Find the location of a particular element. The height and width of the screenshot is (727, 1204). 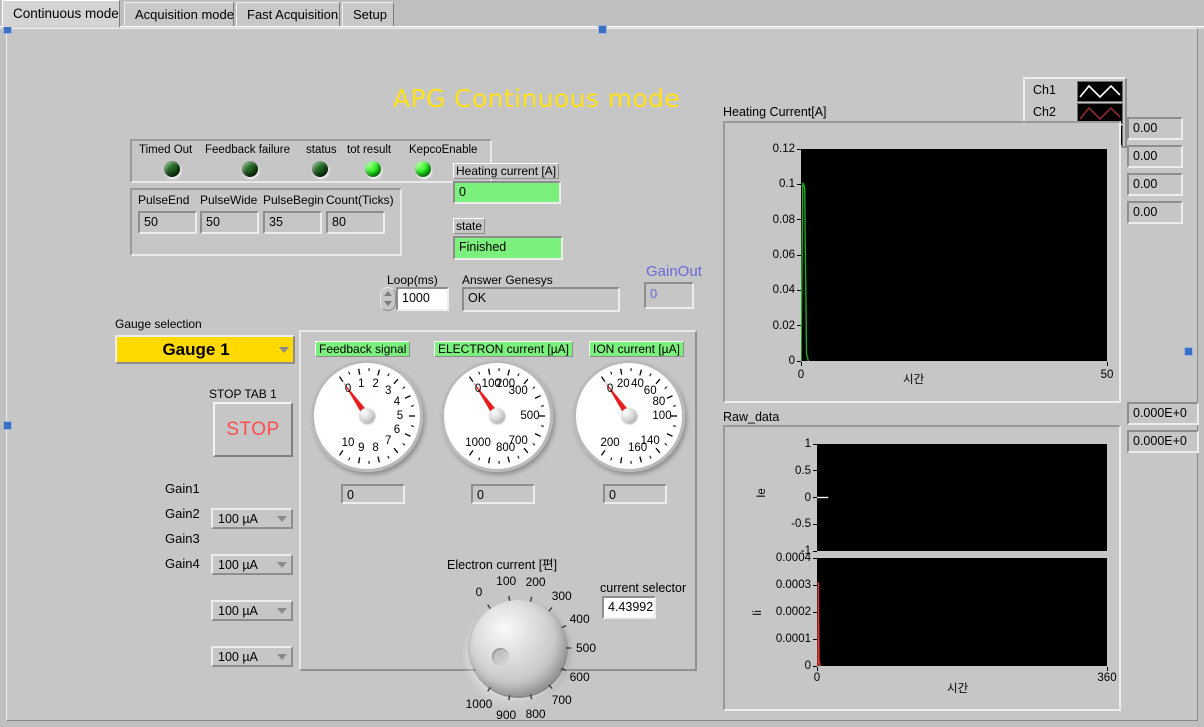

pulse-begin-field: 35 is located at coordinates (292, 222).